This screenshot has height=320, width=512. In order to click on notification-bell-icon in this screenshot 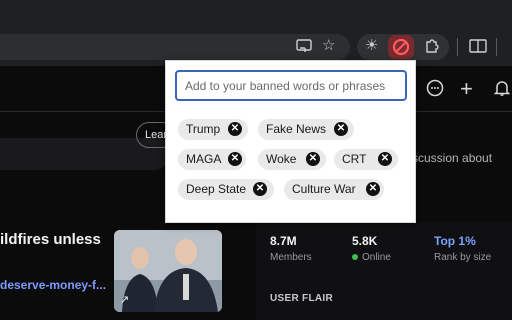, I will do `click(502, 90)`.